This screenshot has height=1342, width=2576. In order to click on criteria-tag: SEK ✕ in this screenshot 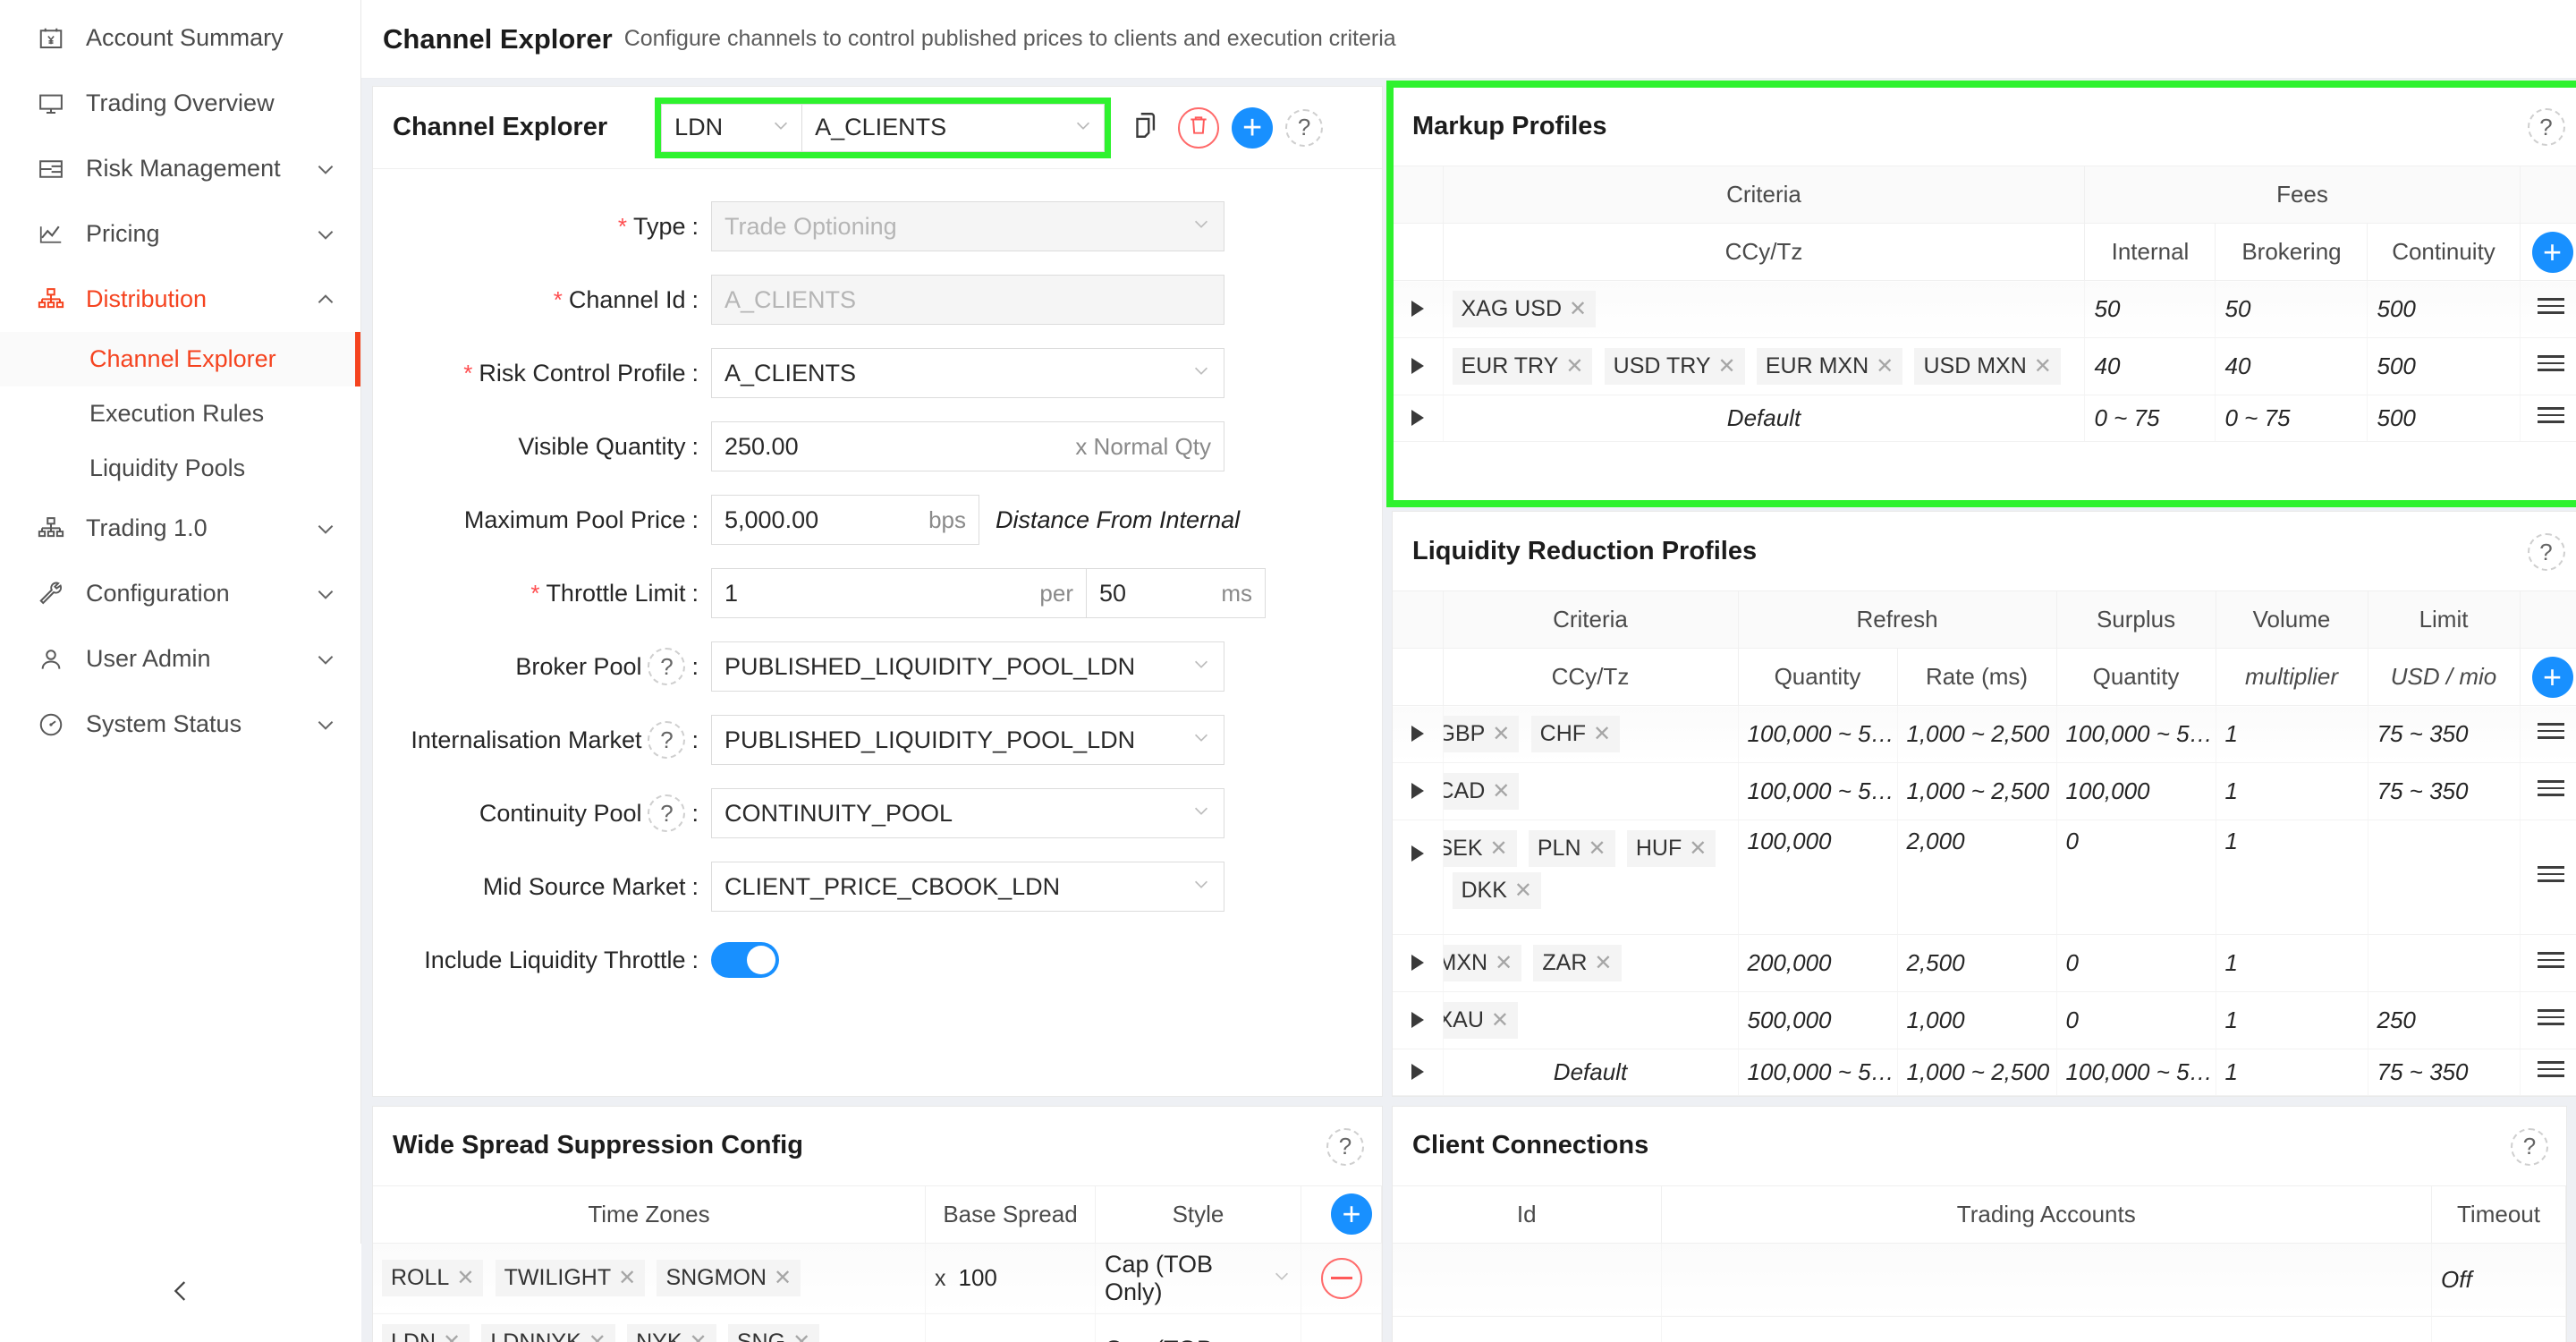, I will do `click(1480, 849)`.